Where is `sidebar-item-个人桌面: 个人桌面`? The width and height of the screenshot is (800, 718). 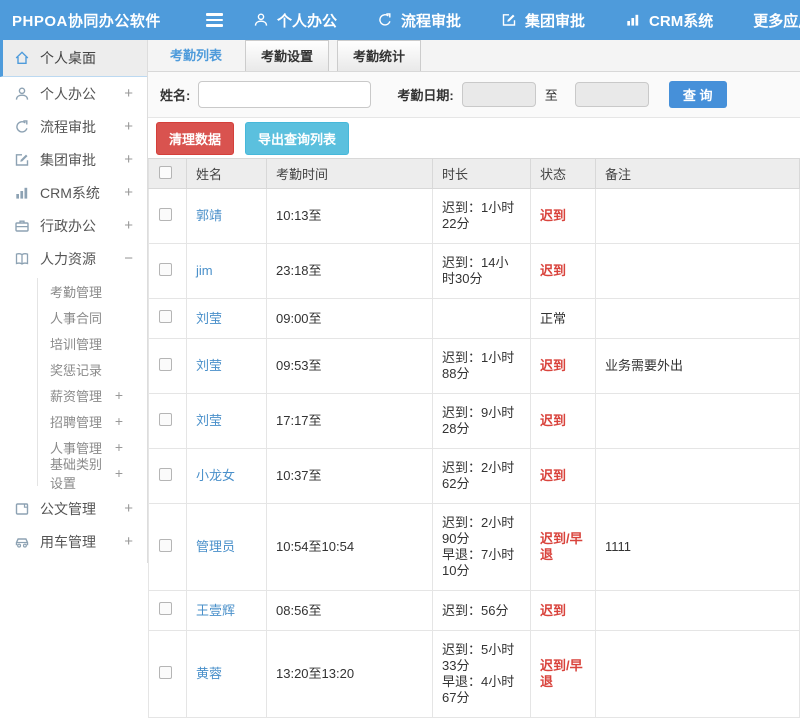 sidebar-item-个人桌面: 个人桌面 is located at coordinates (73, 58).